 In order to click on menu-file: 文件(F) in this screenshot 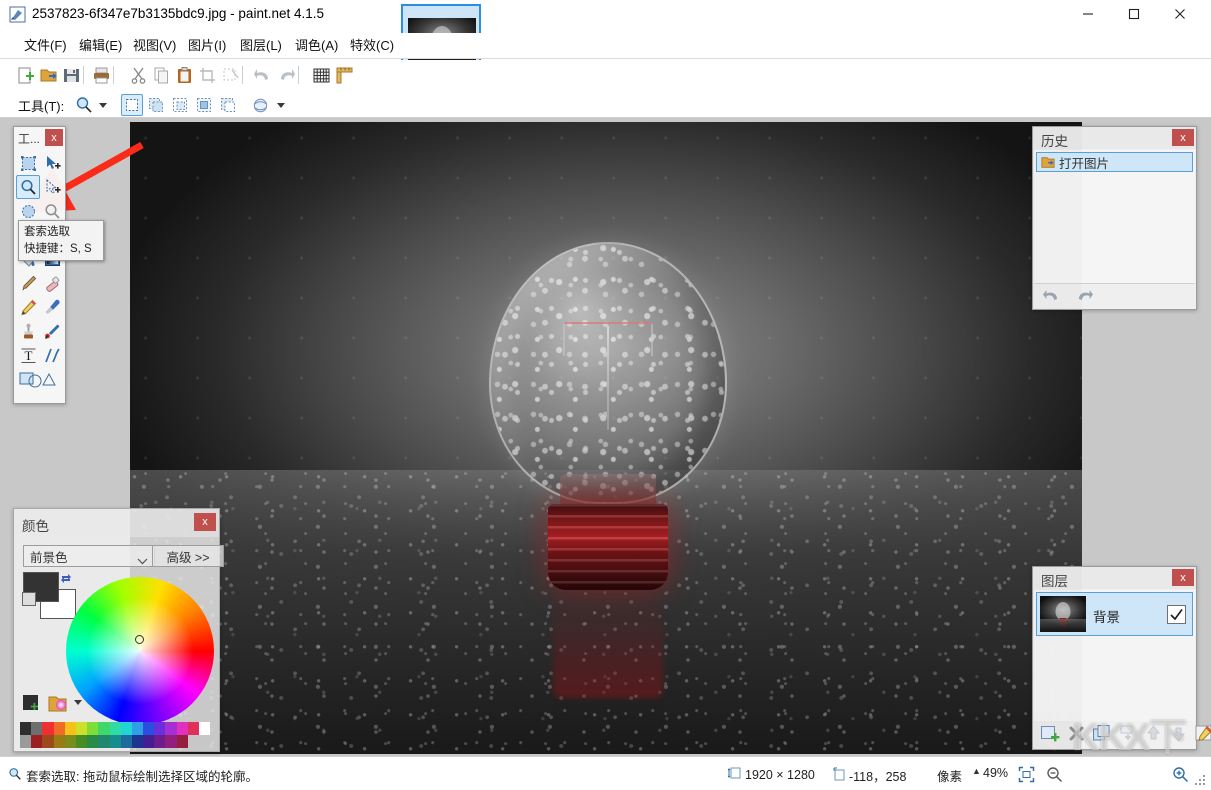, I will do `click(45, 46)`.